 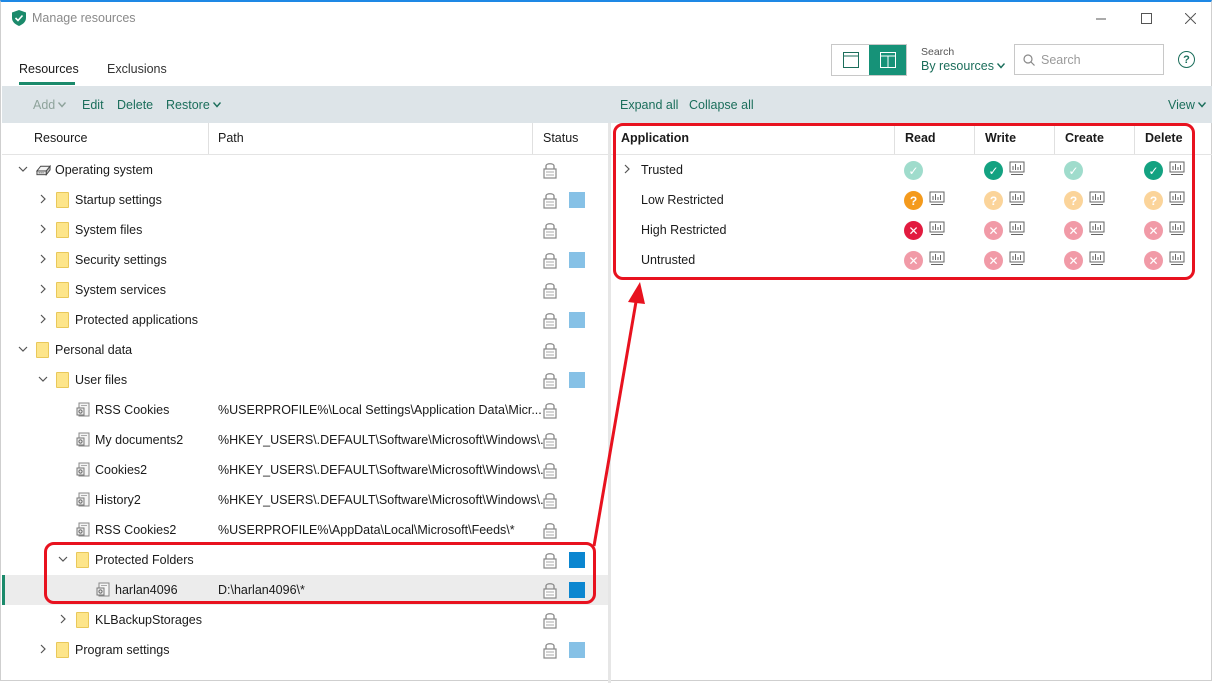 I want to click on add-button: Add, so click(x=50, y=105).